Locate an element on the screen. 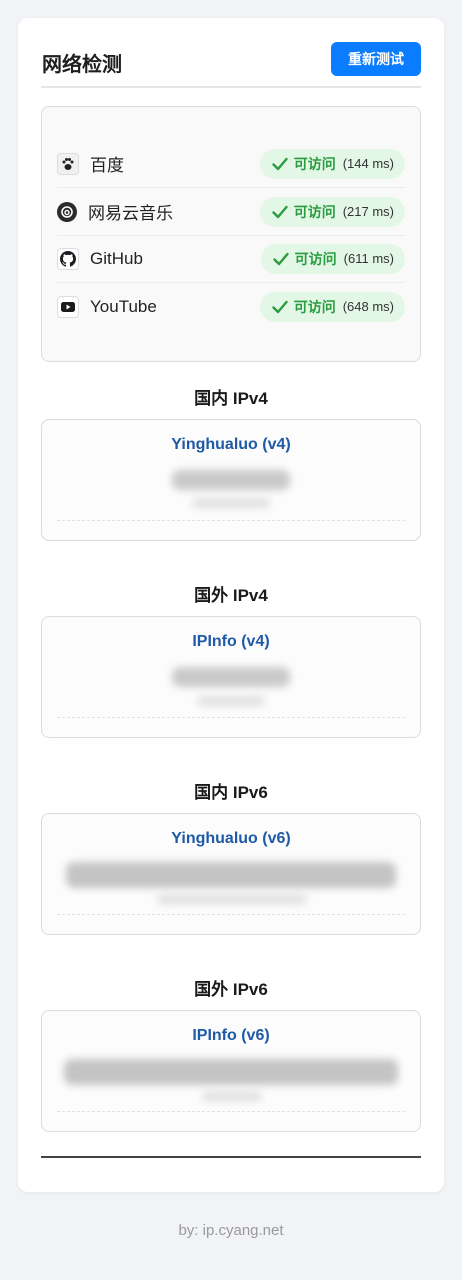  bottom-divider is located at coordinates (231, 1157).